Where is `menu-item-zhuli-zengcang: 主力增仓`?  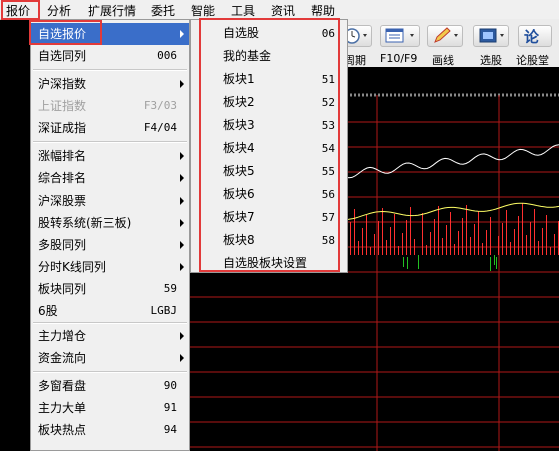
menu-item-zhuli-zengcang: 主力增仓 is located at coordinates (110, 336).